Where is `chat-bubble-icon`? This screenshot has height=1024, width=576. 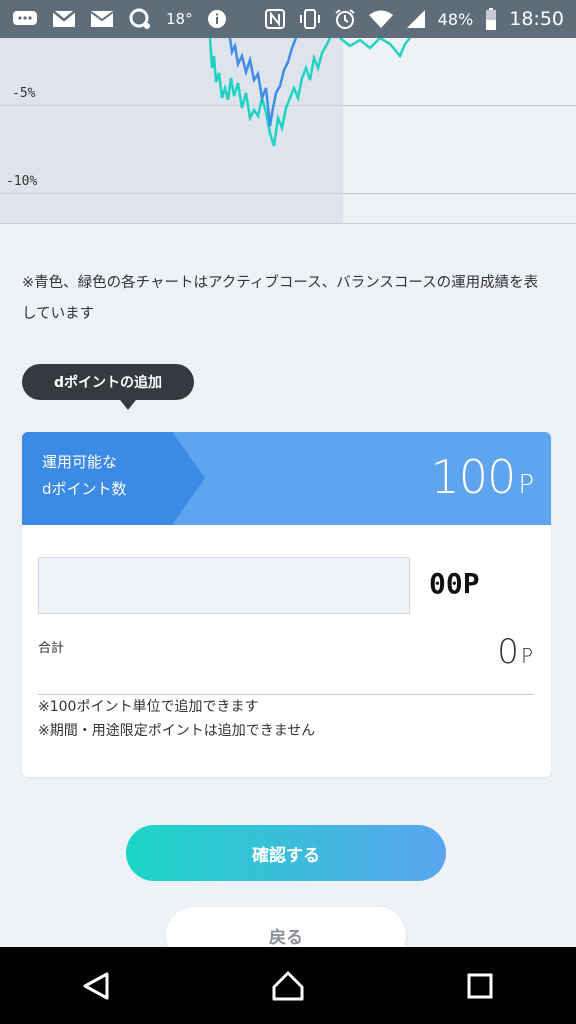 chat-bubble-icon is located at coordinates (25, 19).